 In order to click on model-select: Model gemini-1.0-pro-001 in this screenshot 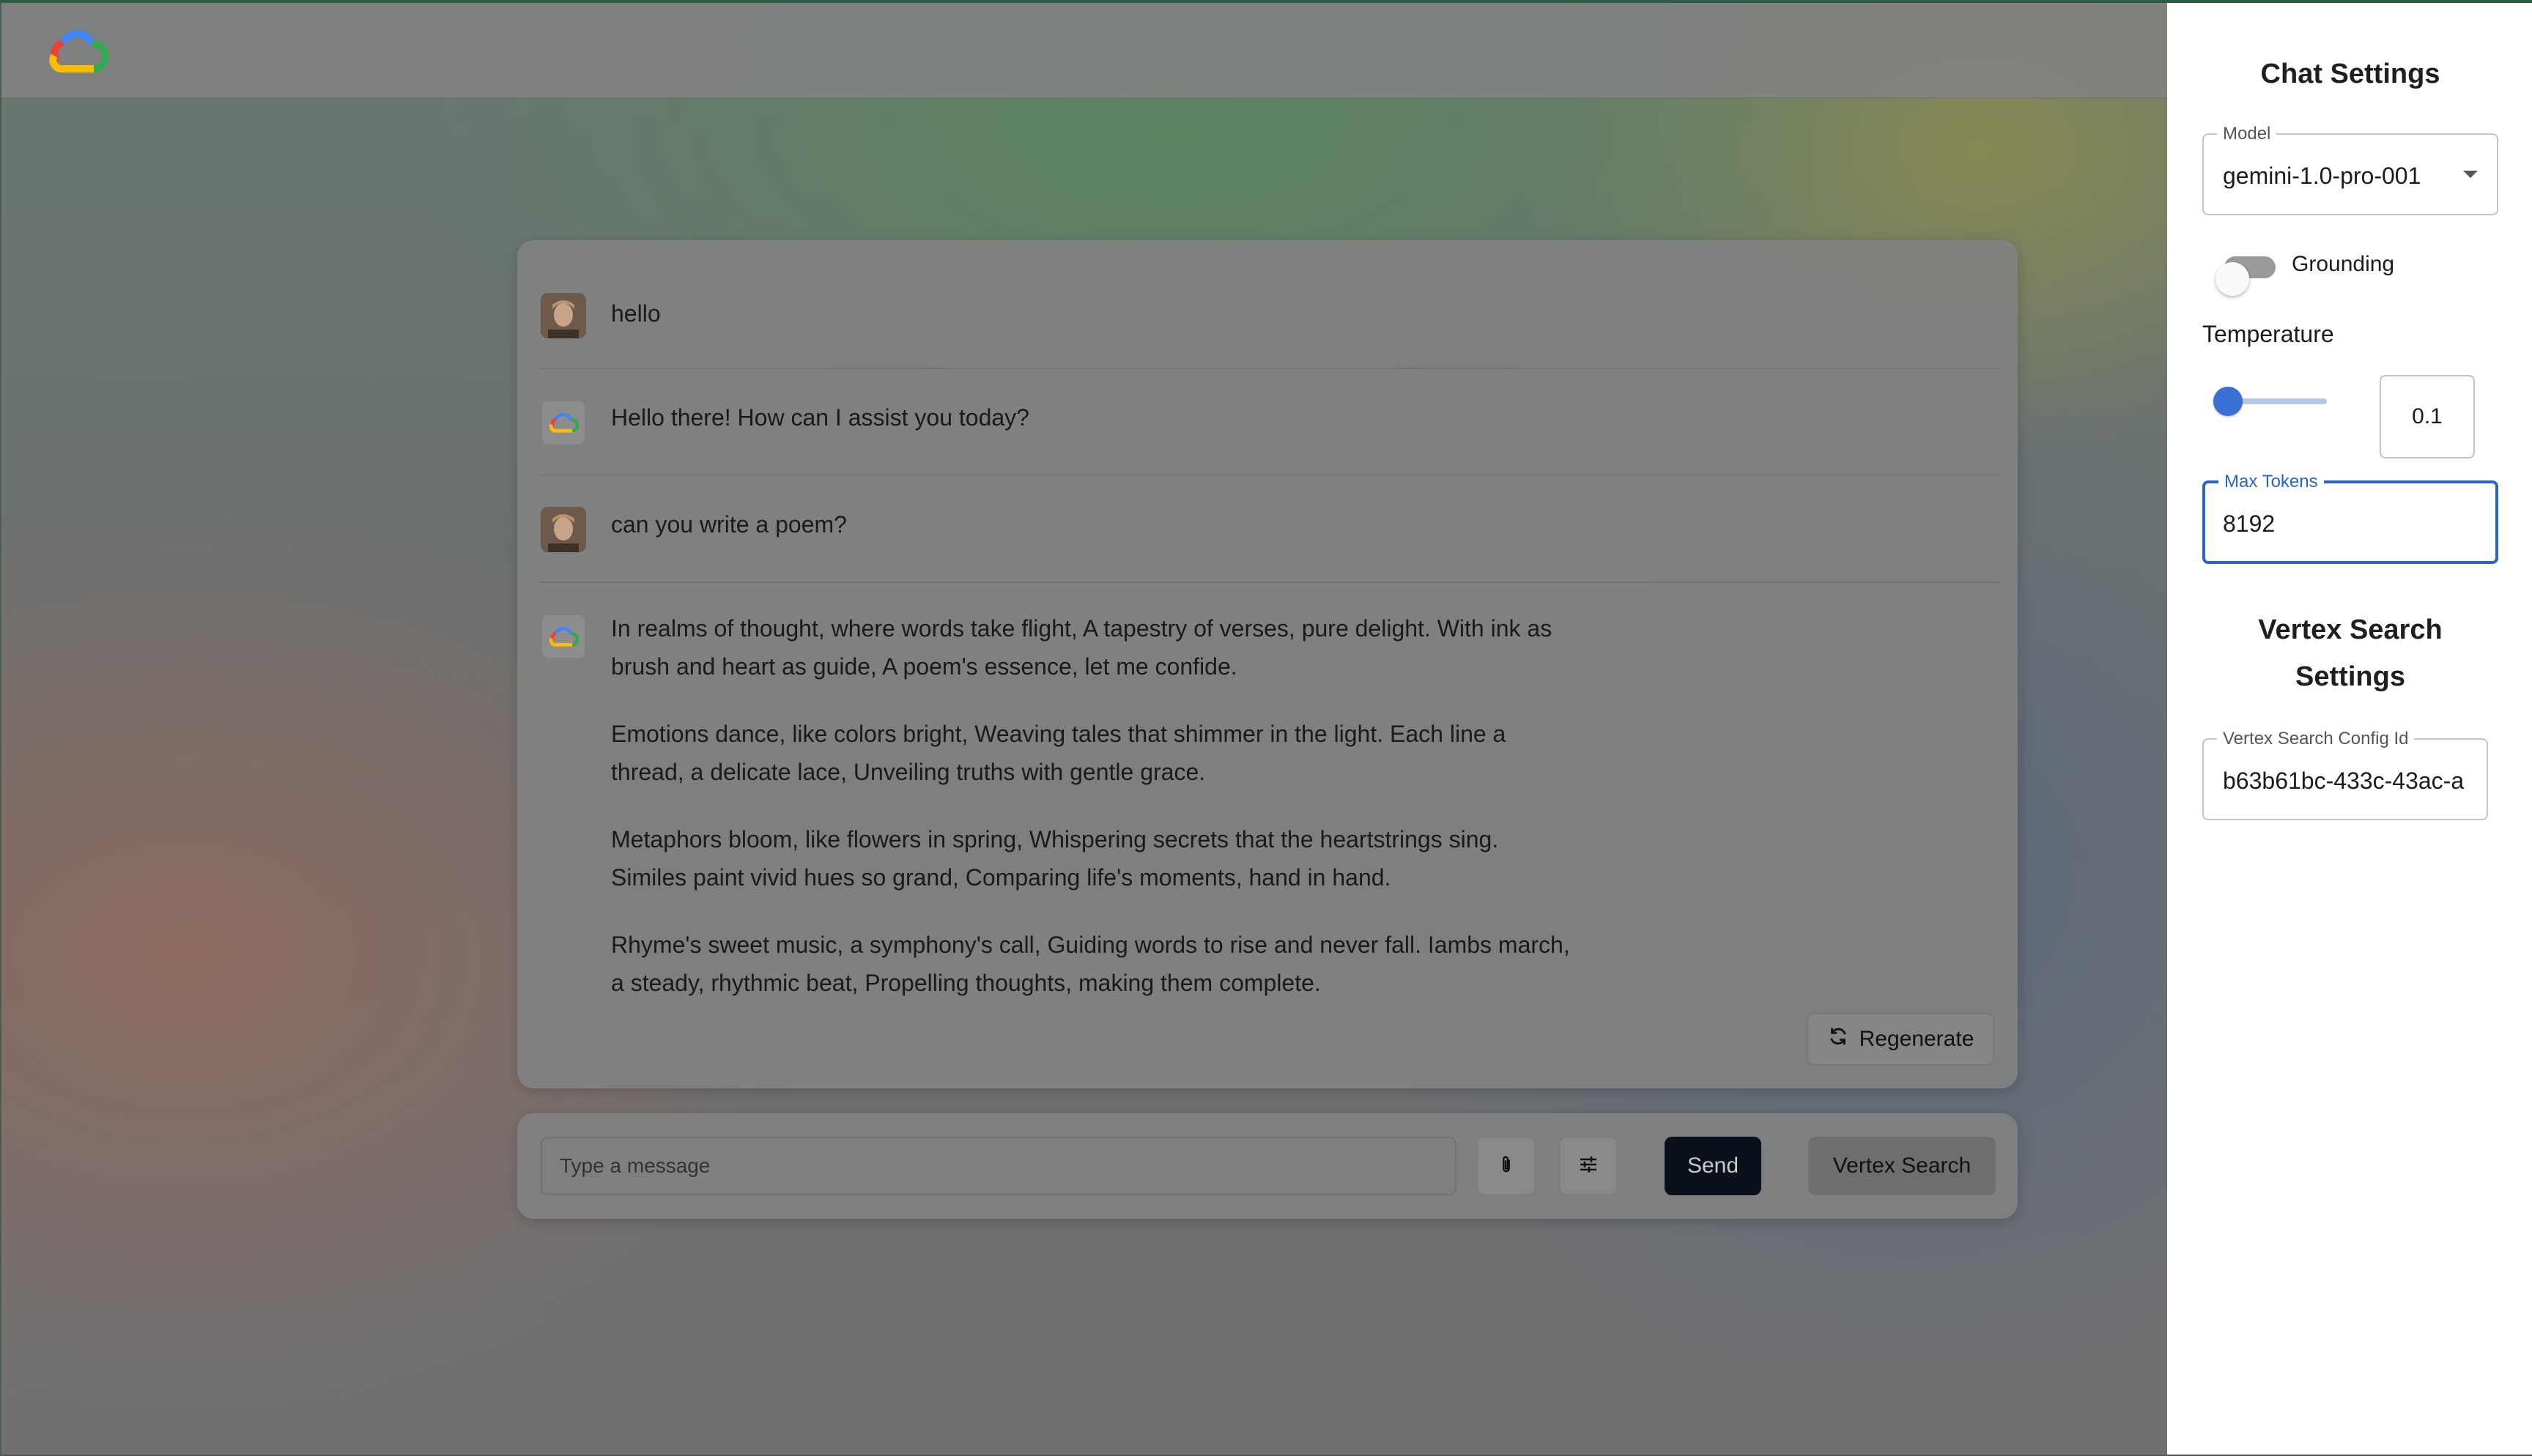, I will do `click(2350, 170)`.